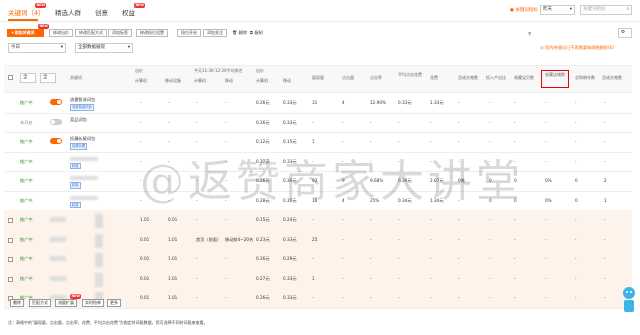 This screenshot has width=640, height=335. Describe the element at coordinates (78, 120) in the screenshot. I see `row-keyword-name: 竞品词包` at that location.